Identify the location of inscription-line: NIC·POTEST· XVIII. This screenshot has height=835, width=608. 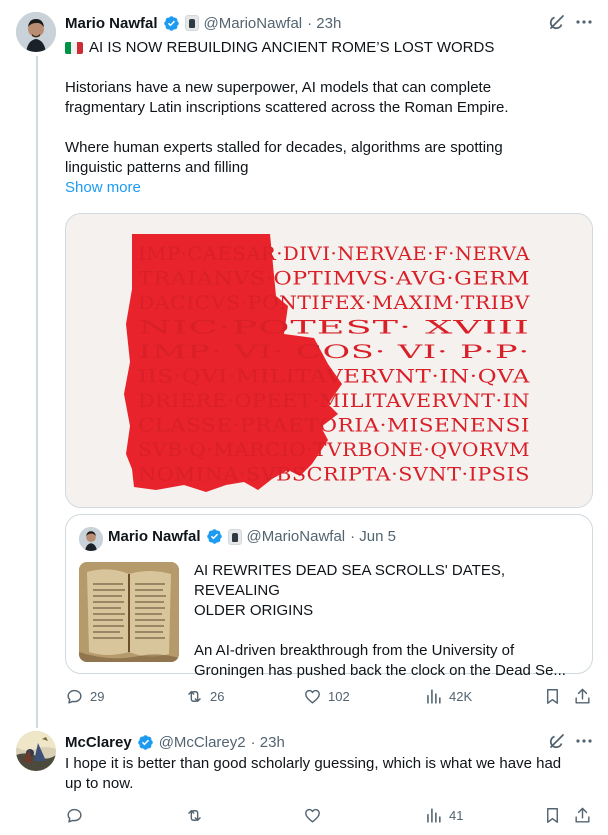
(334, 328).